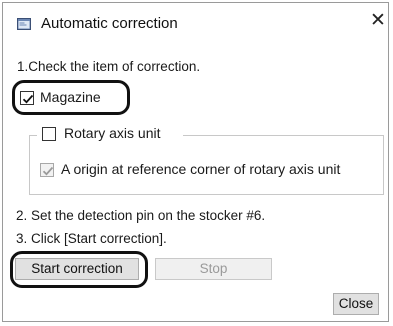 This screenshot has height=326, width=393. I want to click on rotary-axis-unit-checkbox, so click(49, 134).